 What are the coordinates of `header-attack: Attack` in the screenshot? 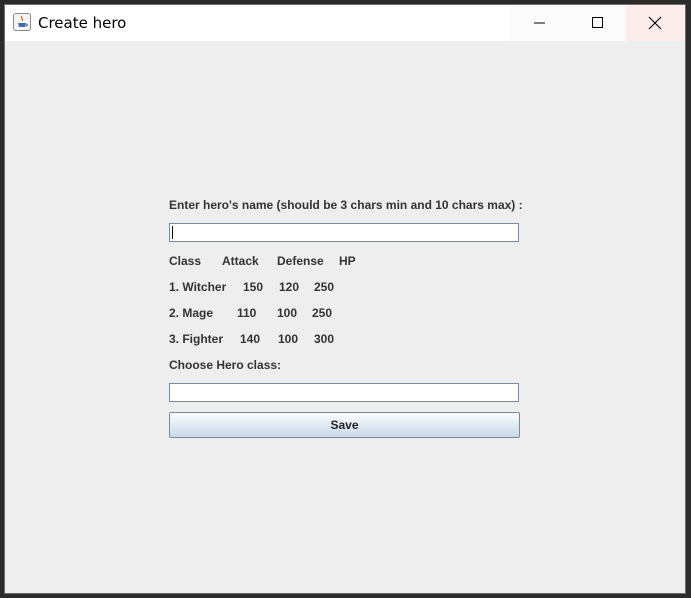 It's located at (240, 261).